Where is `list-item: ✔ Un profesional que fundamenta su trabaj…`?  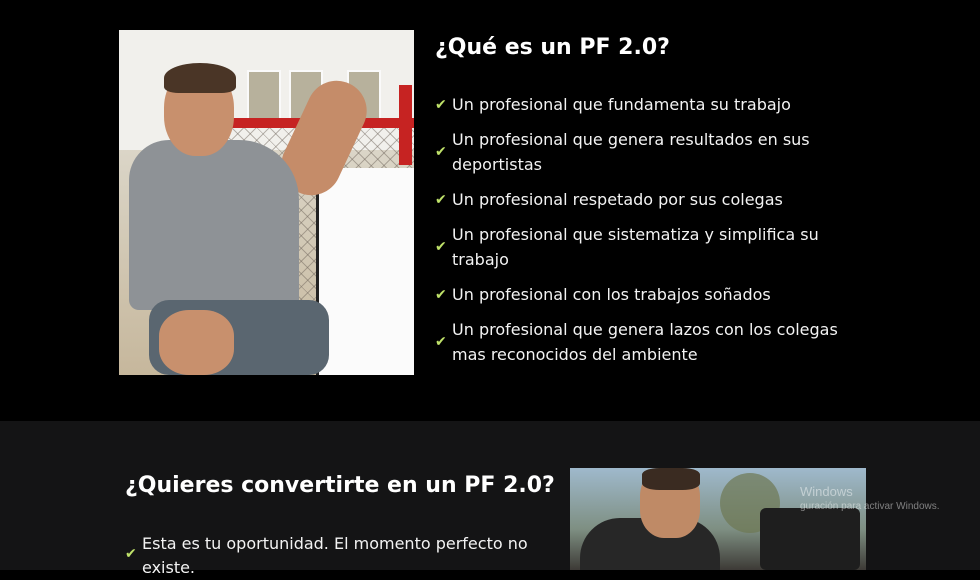
list-item: ✔ Un profesional que fundamenta su trabaj… is located at coordinates (655, 104).